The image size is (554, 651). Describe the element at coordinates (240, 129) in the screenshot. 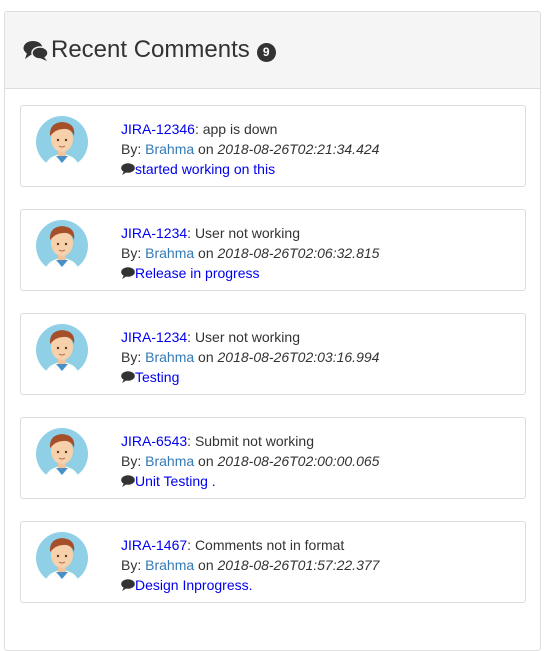

I see `issue-summary: app is down` at that location.